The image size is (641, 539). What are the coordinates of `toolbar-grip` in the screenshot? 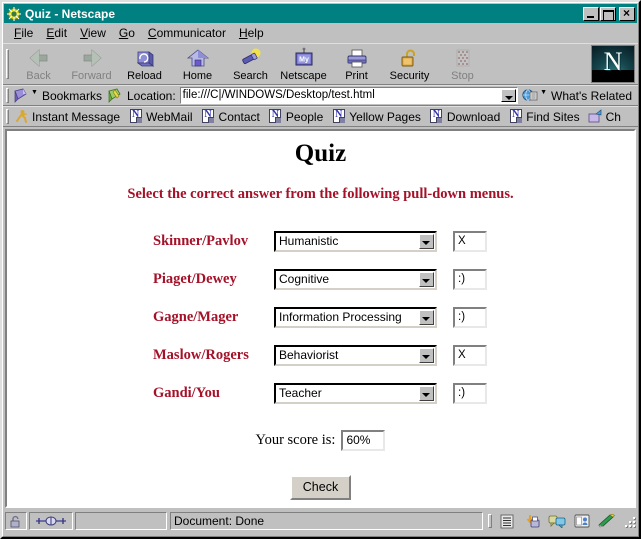 It's located at (7, 64).